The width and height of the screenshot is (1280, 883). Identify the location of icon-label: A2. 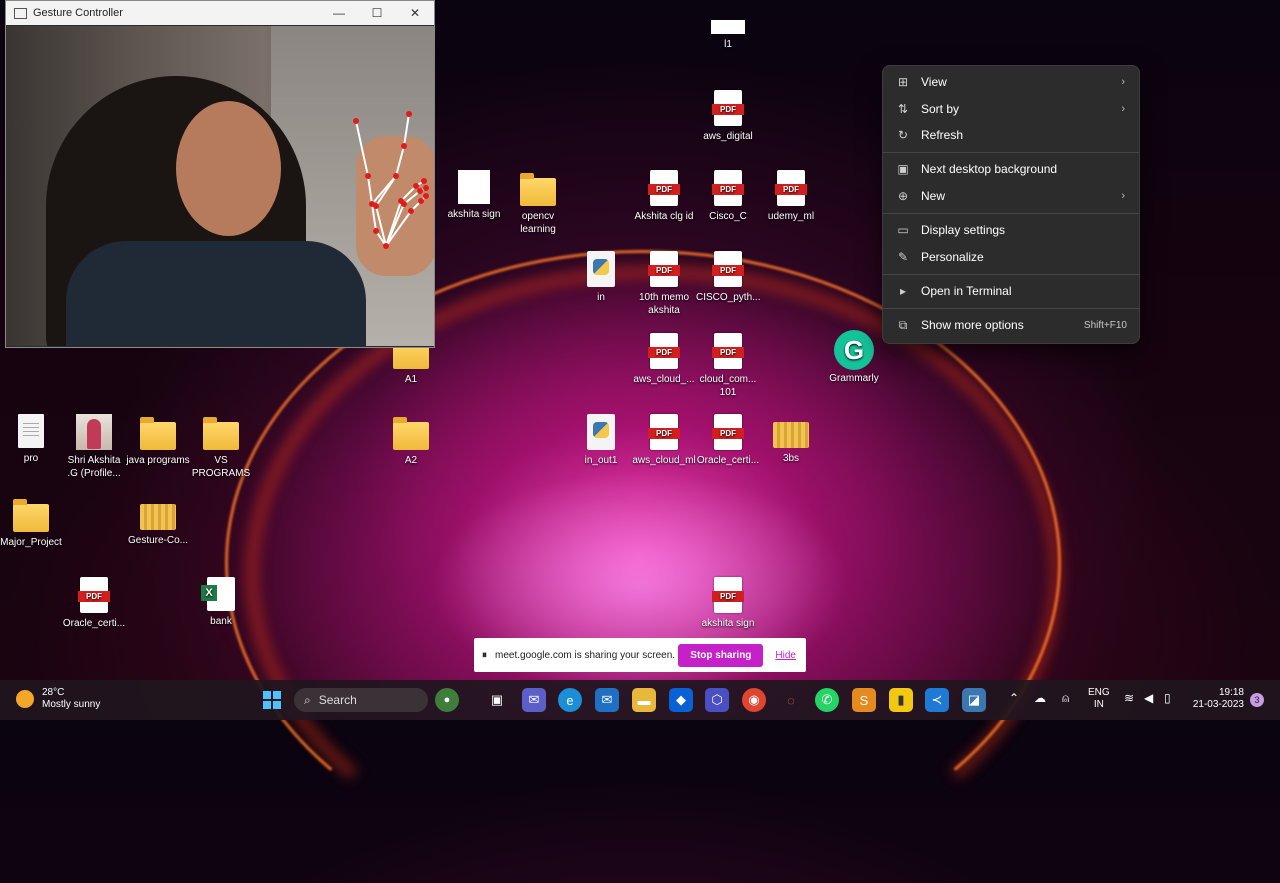
(411, 460).